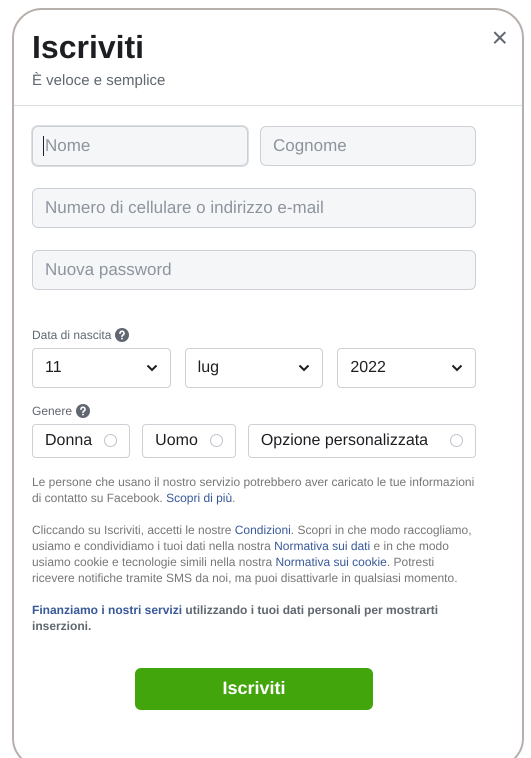 This screenshot has width=531, height=758. I want to click on text-link: Condizioni, so click(262, 529).